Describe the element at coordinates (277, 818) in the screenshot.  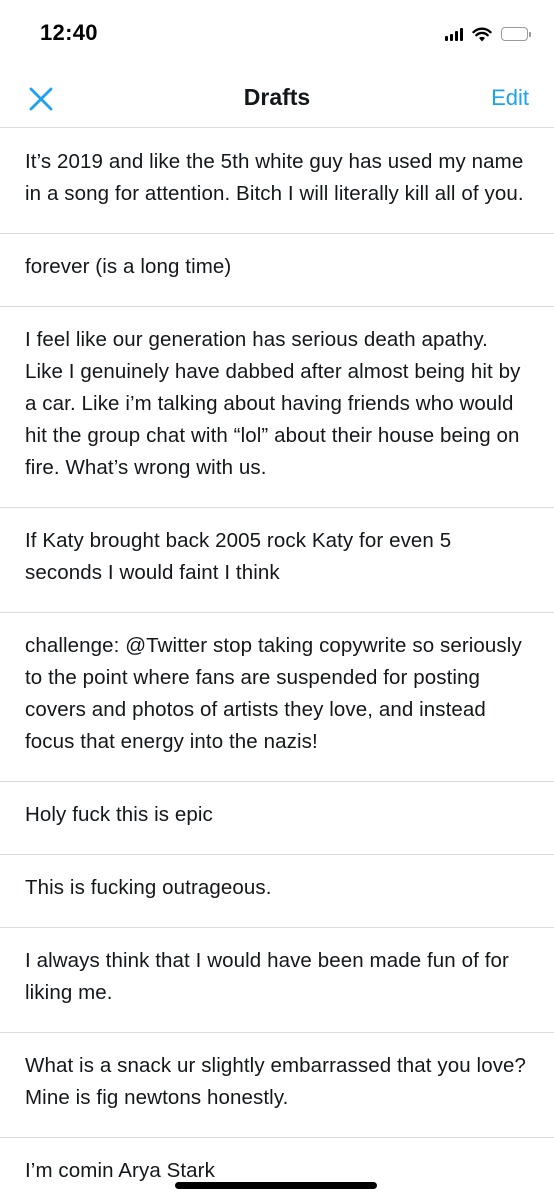
I see `draft-item: Holy fuck this is epic` at that location.